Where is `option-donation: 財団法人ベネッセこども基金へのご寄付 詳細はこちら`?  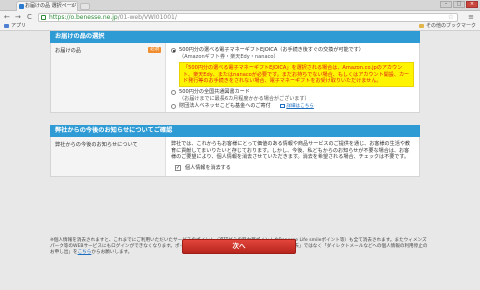 option-donation: 財団法人ベネッセこども基金へのご寄付 詳細はこちら is located at coordinates (292, 107).